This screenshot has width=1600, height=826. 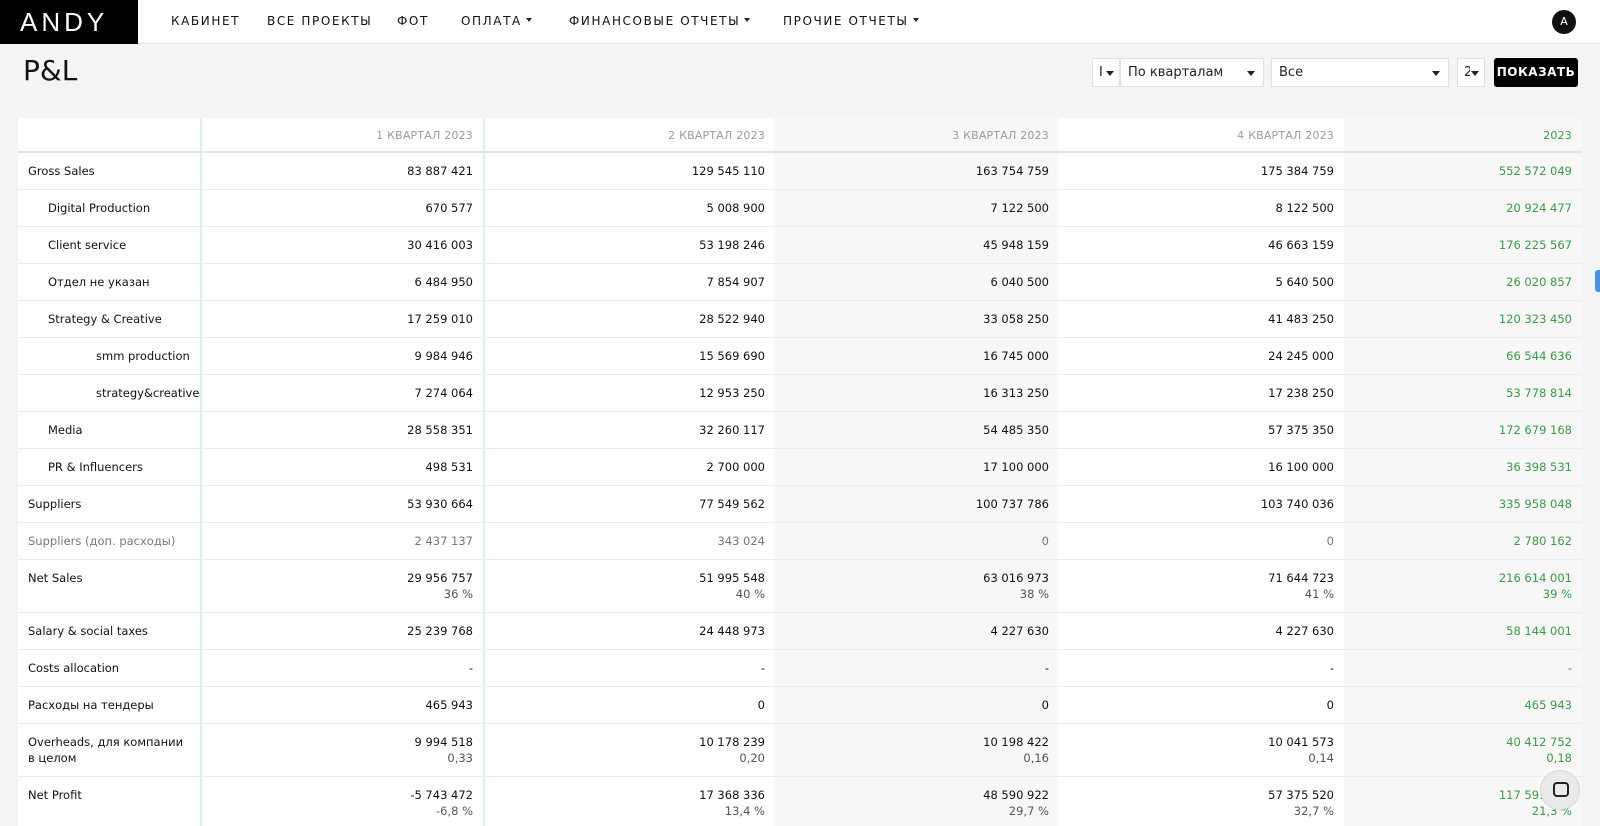 What do you see at coordinates (1198, 240) in the screenshot?
I see `row-value-cell: 46 663 159` at bounding box center [1198, 240].